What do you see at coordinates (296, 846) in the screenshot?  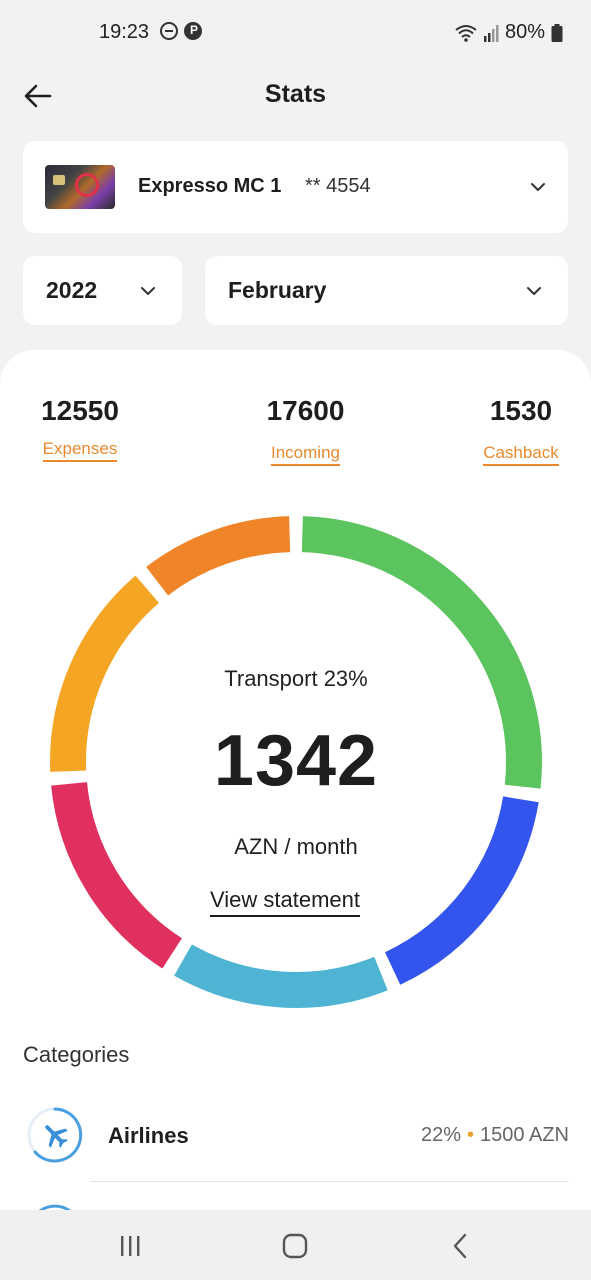 I see `donut-unit: AZN / month` at bounding box center [296, 846].